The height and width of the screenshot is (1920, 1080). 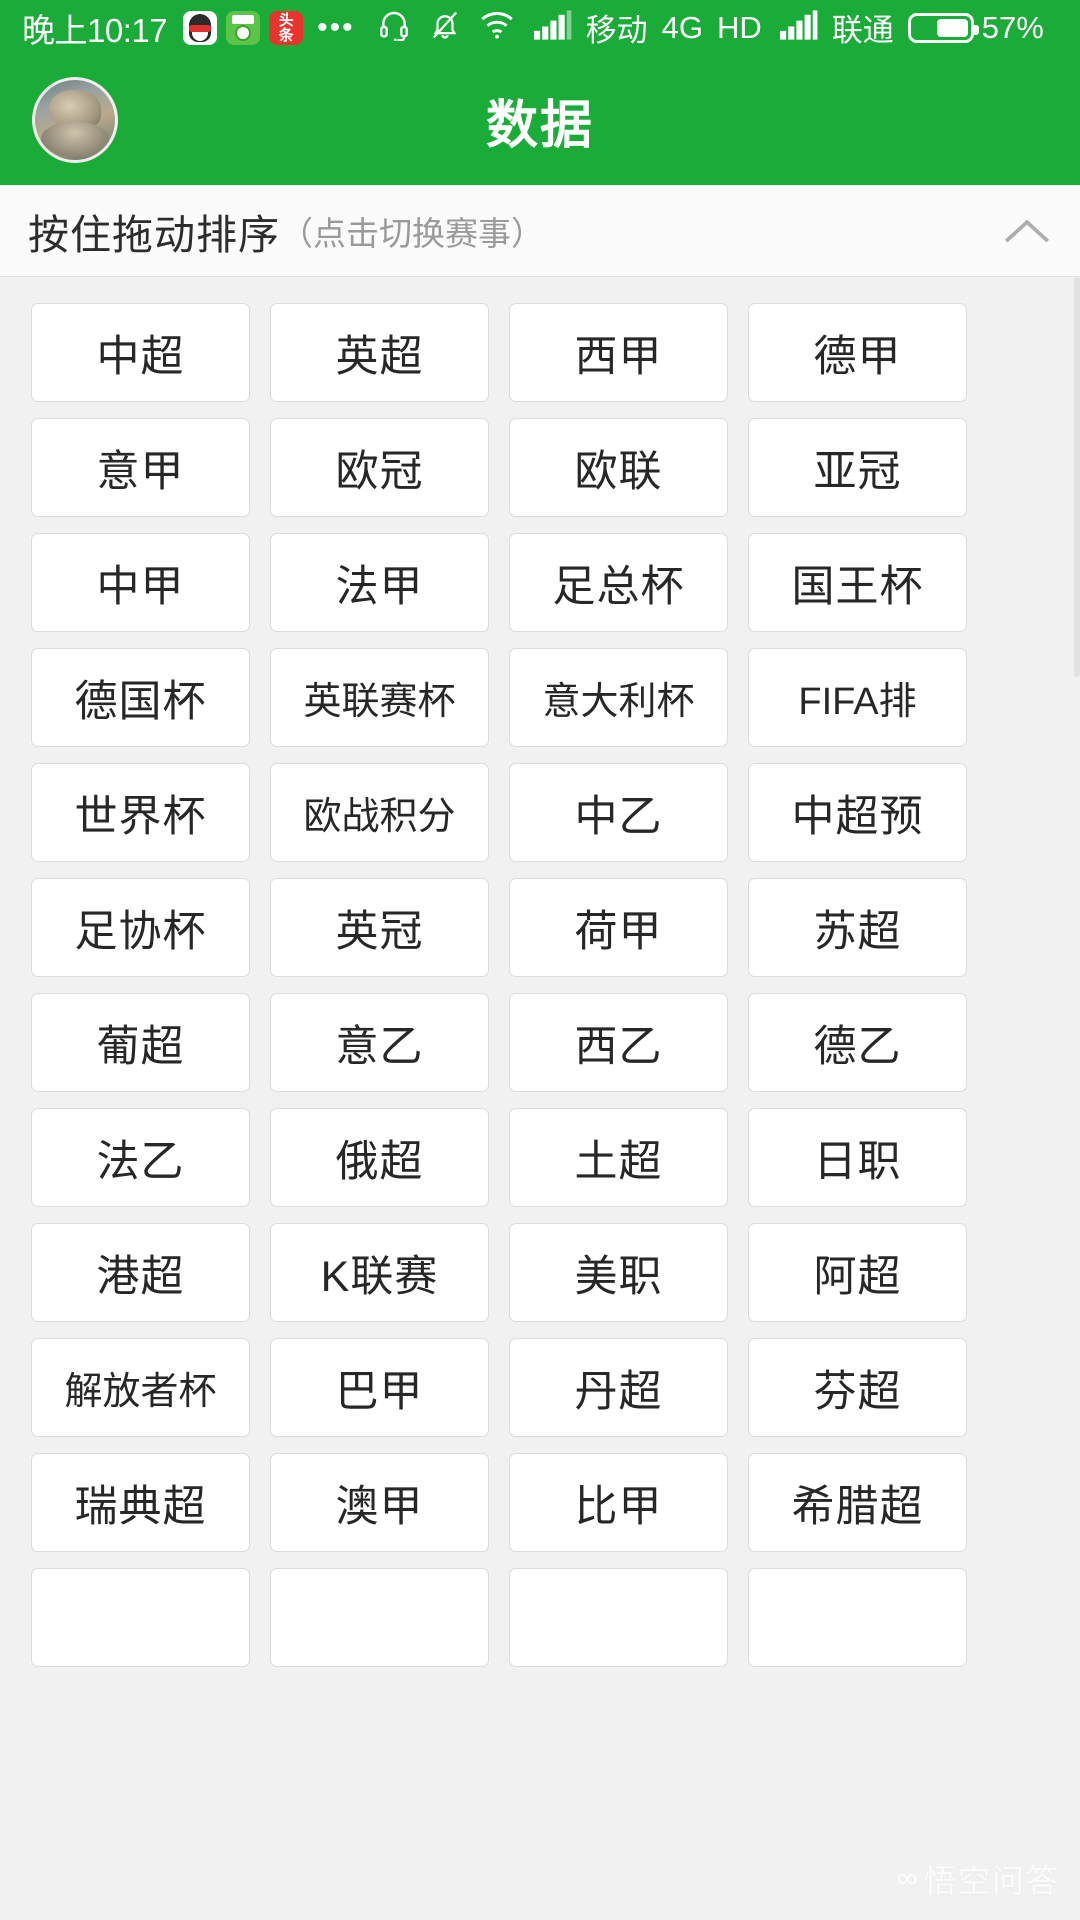 What do you see at coordinates (616, 30) in the screenshot?
I see `carrier-primary-label: 移动` at bounding box center [616, 30].